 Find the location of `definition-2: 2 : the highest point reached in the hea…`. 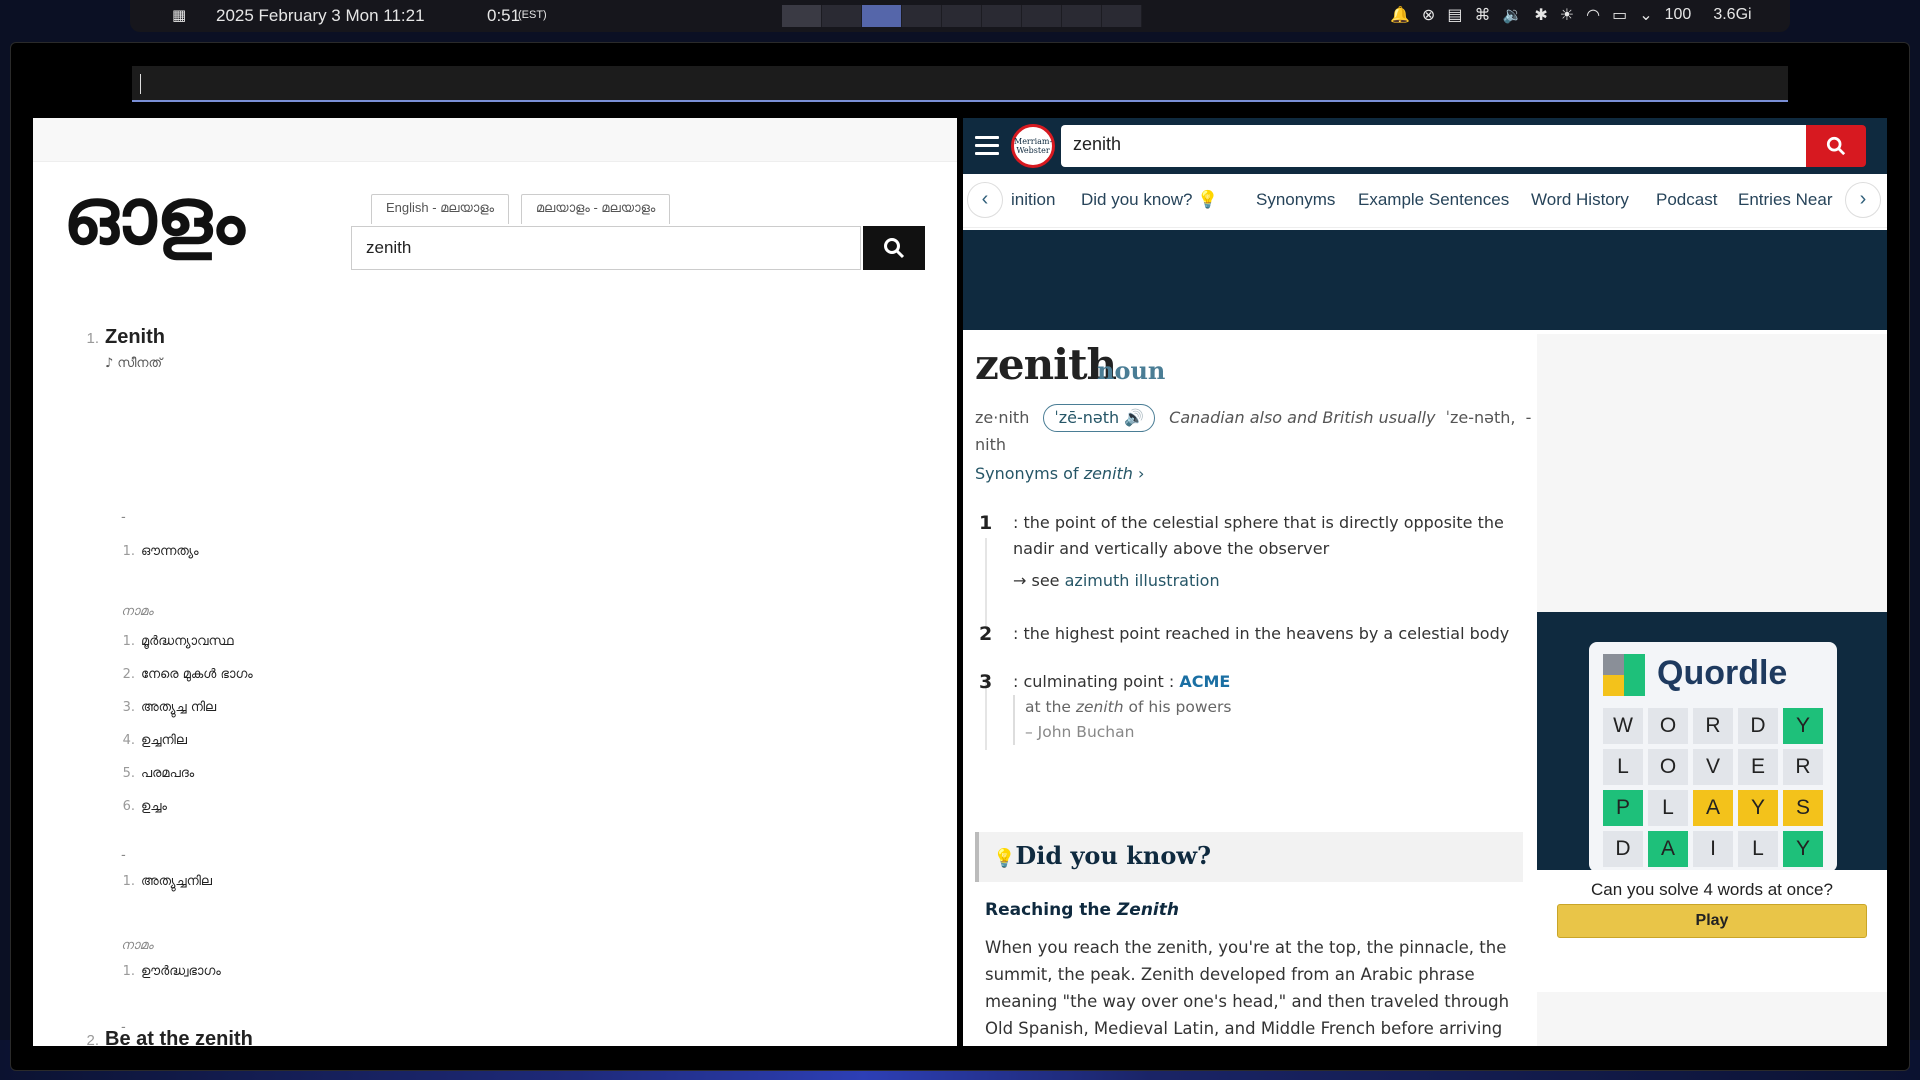

definition-2: 2 : the highest point reached in the hea… is located at coordinates (1244, 634).